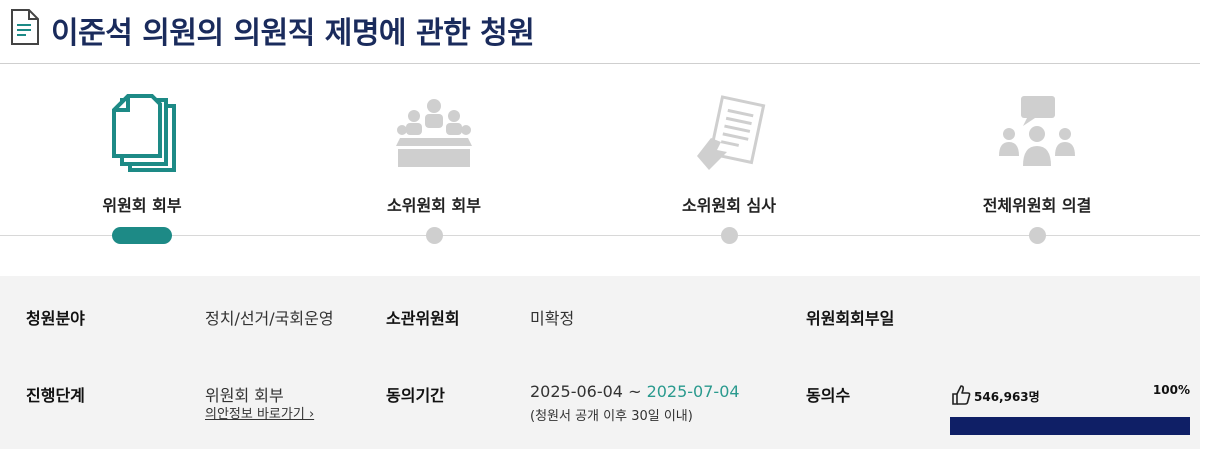 Image resolution: width=1205 pixels, height=449 pixels. I want to click on agree-progress-bar, so click(1070, 426).